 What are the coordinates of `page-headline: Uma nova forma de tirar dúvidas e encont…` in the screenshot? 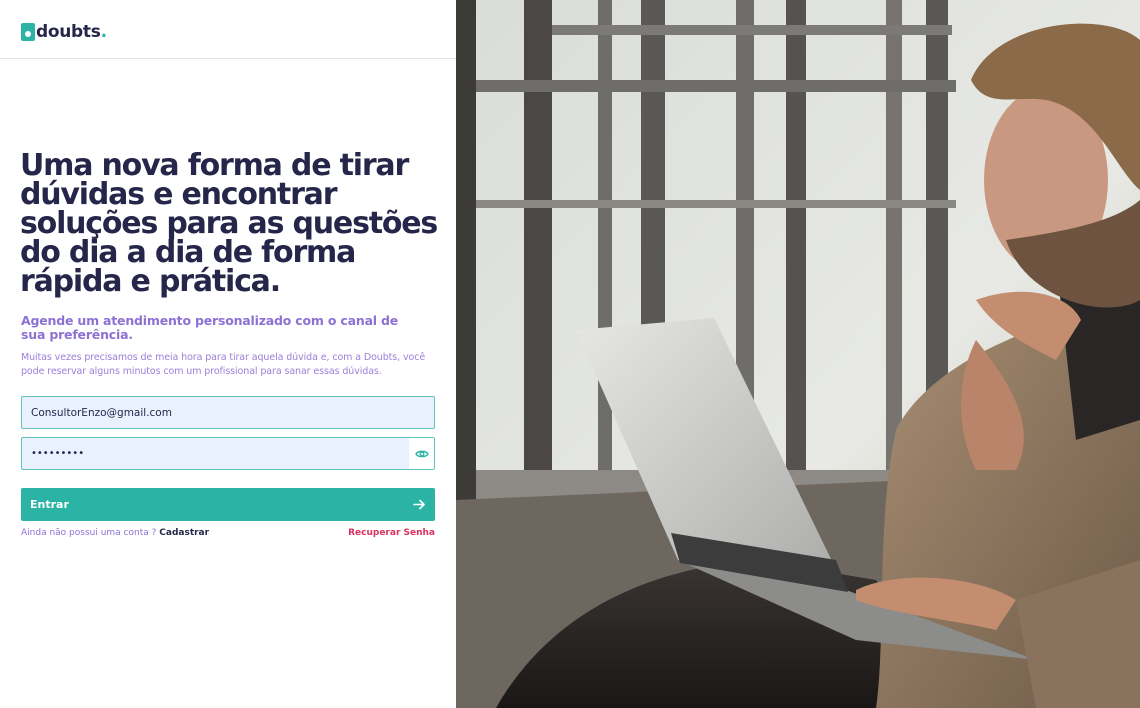 It's located at (229, 223).